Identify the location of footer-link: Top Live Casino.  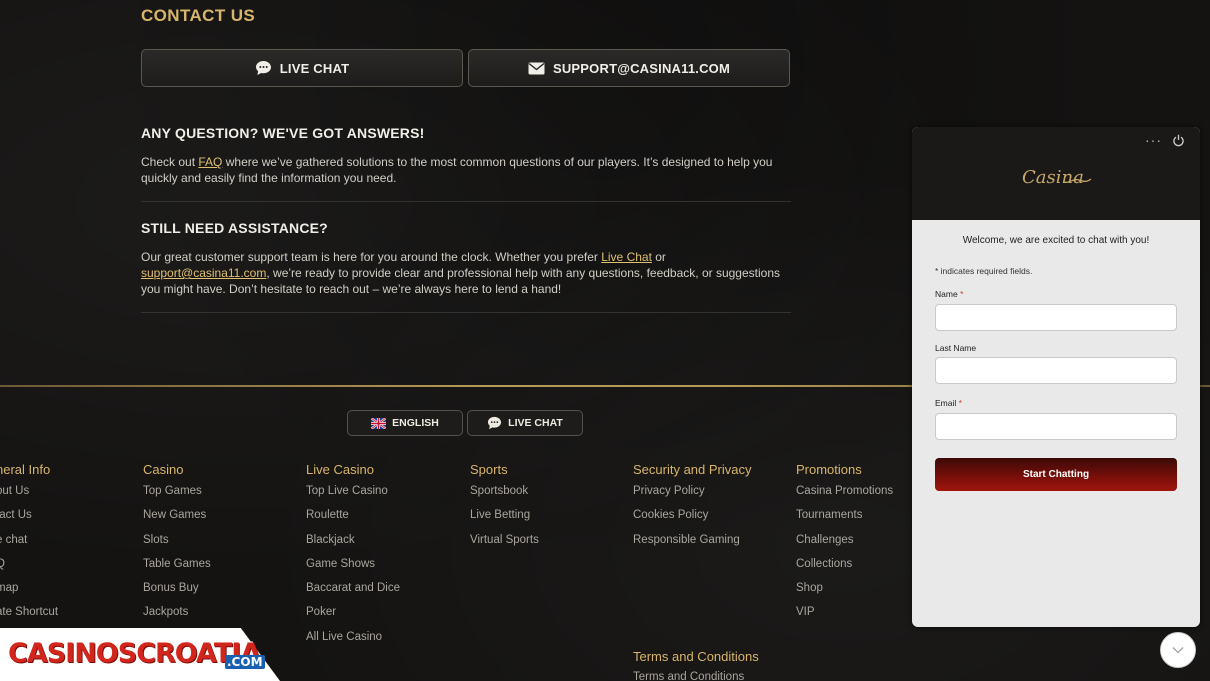
(353, 497).